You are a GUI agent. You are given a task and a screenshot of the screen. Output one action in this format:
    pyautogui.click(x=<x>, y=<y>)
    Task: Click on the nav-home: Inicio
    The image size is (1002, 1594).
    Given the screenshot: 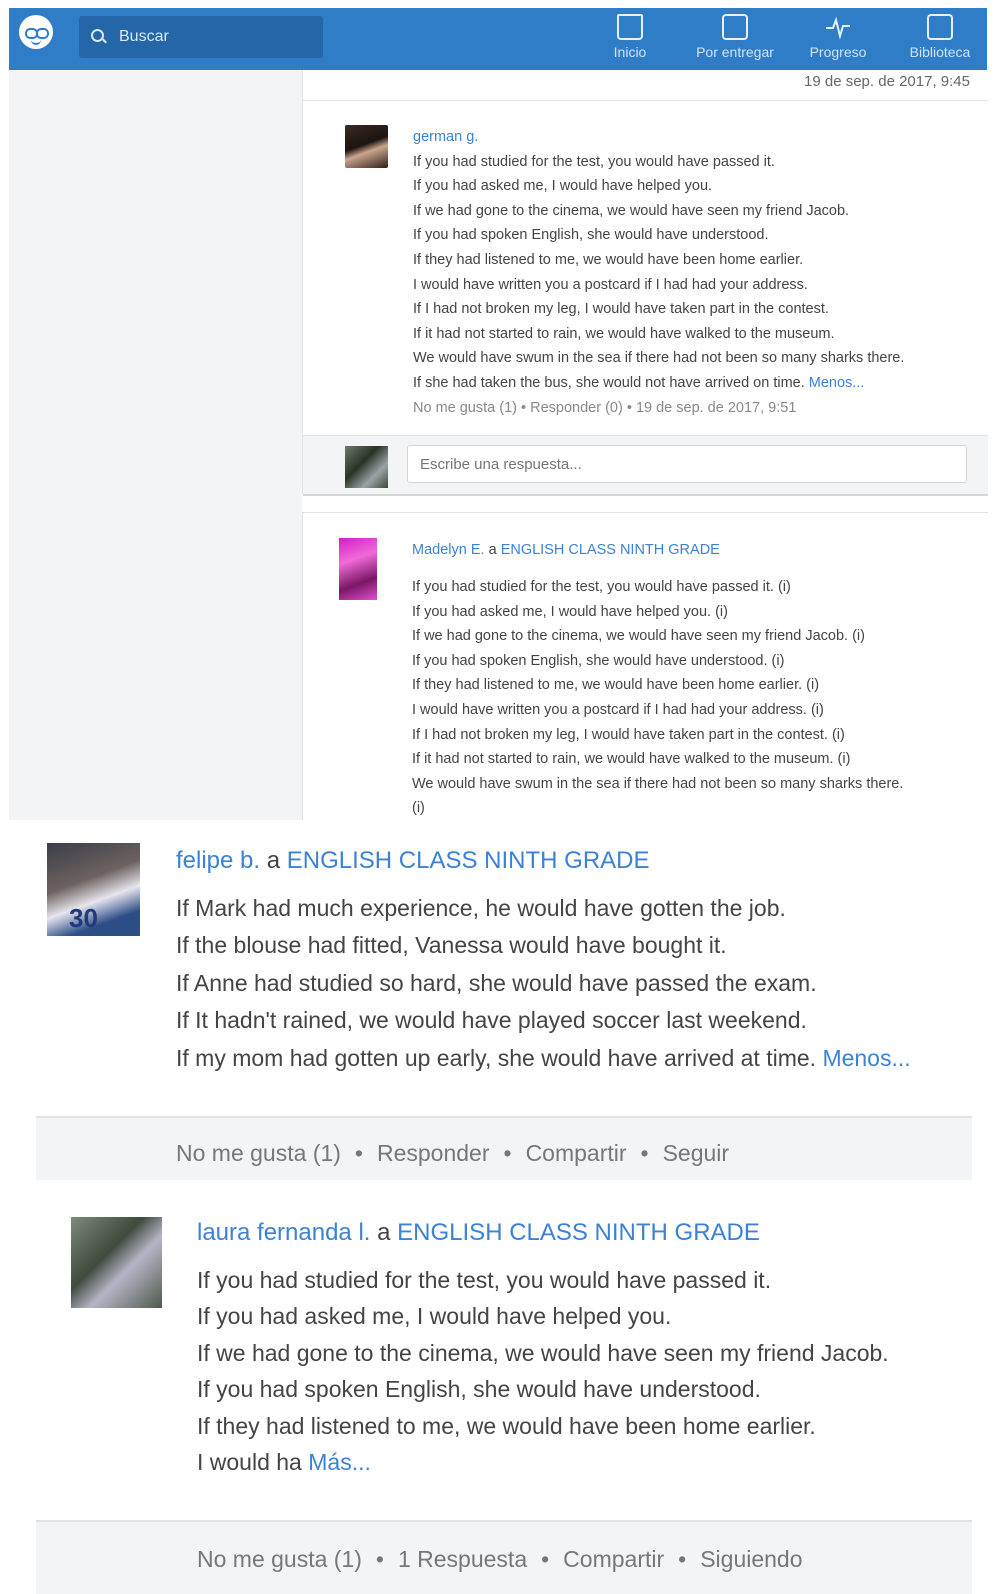 What is the action you would take?
    pyautogui.click(x=630, y=41)
    